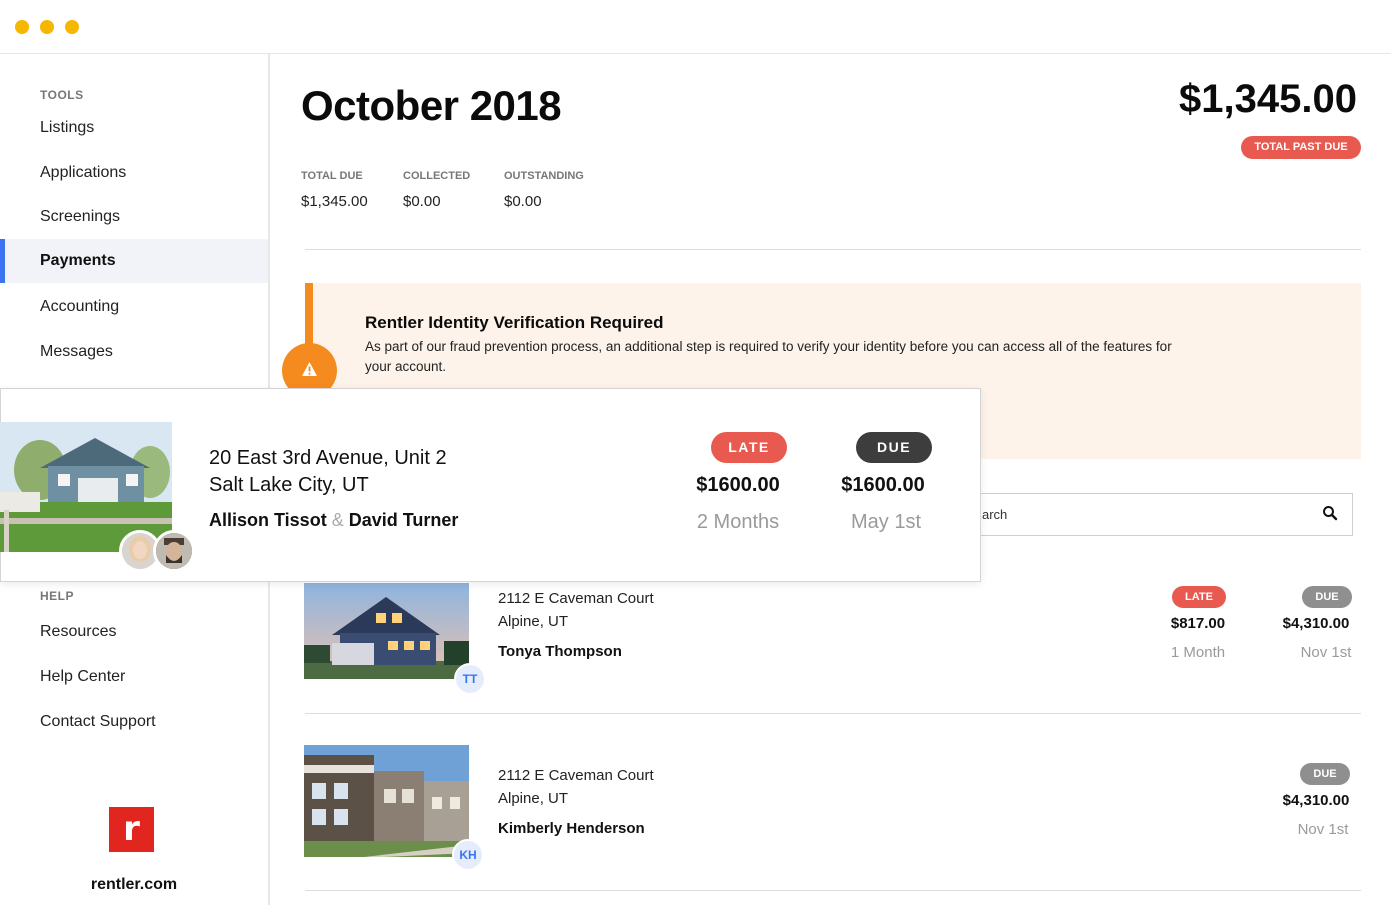 Image resolution: width=1391 pixels, height=905 pixels. I want to click on alert-title: Rentler Identity Verification Required, so click(514, 322).